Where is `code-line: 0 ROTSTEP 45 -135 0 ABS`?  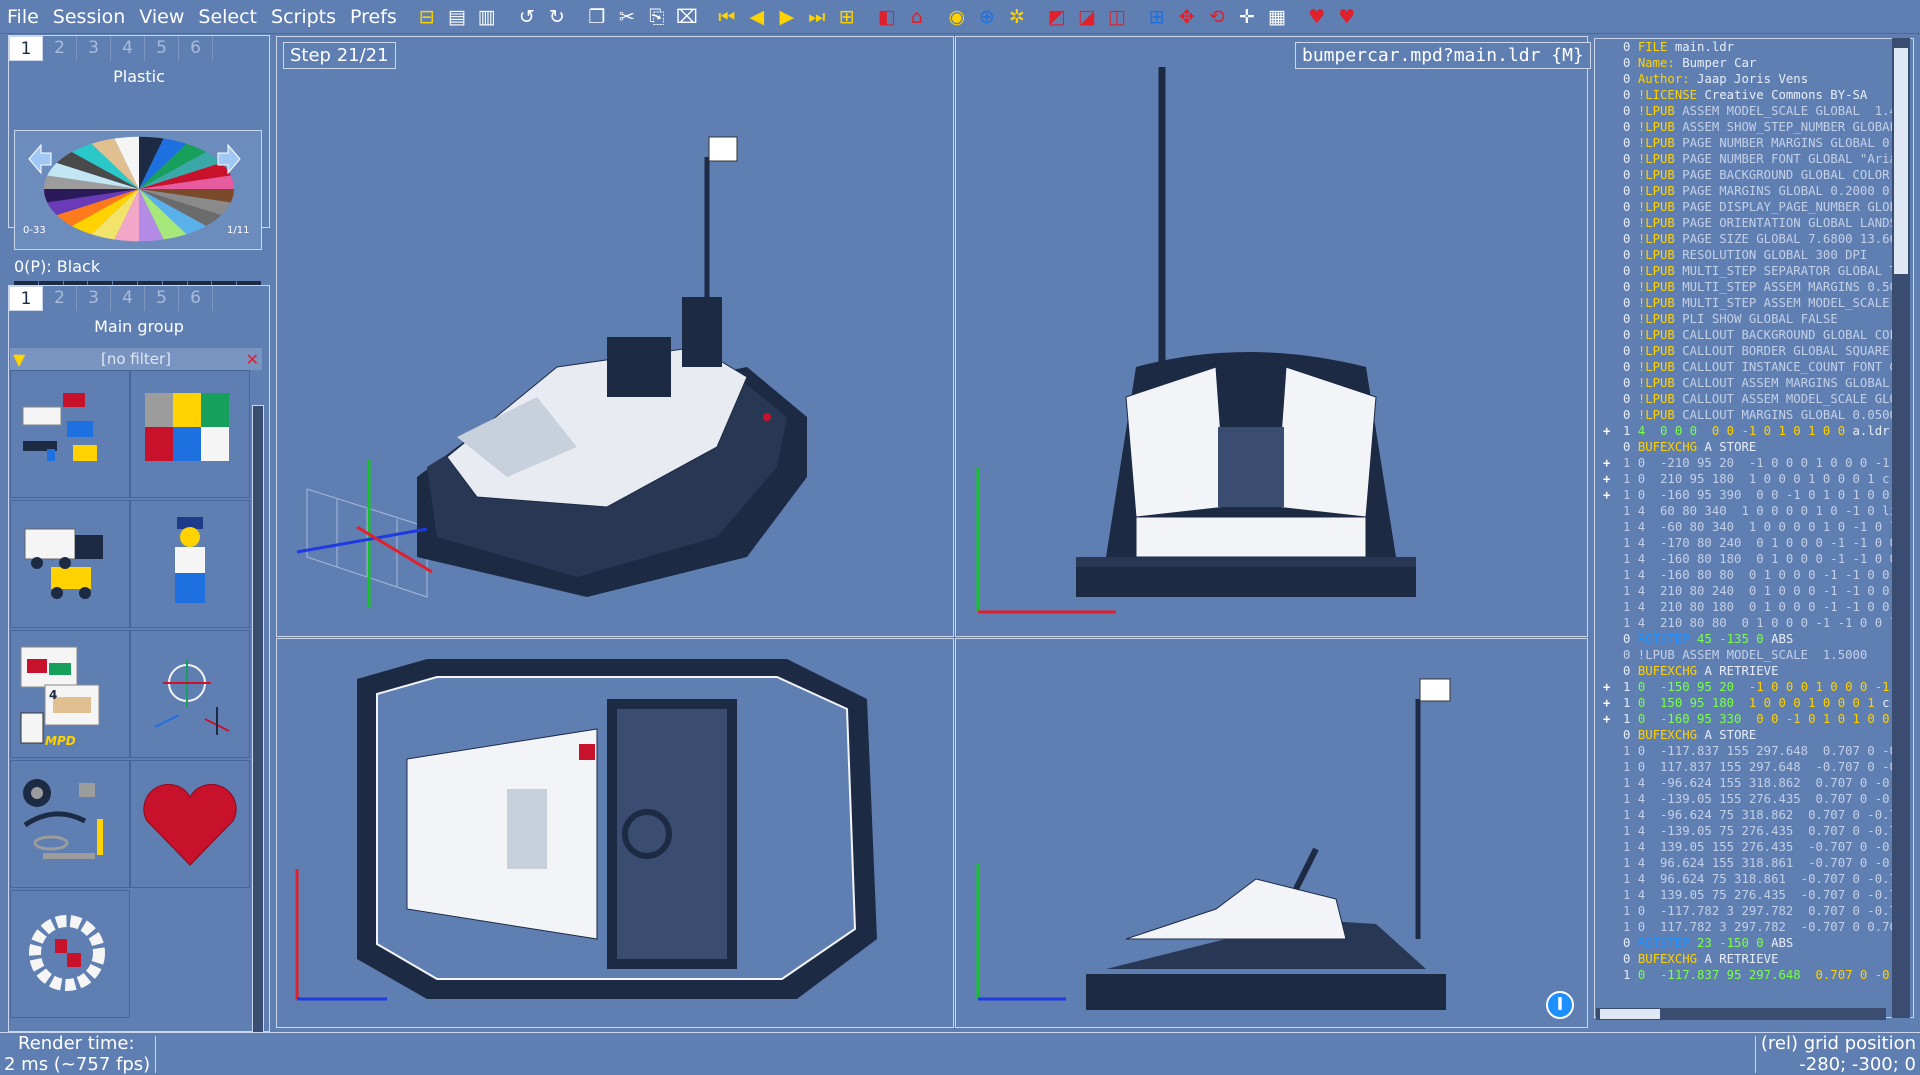 code-line: 0 ROTSTEP 45 -135 0 ABS is located at coordinates (1754, 639).